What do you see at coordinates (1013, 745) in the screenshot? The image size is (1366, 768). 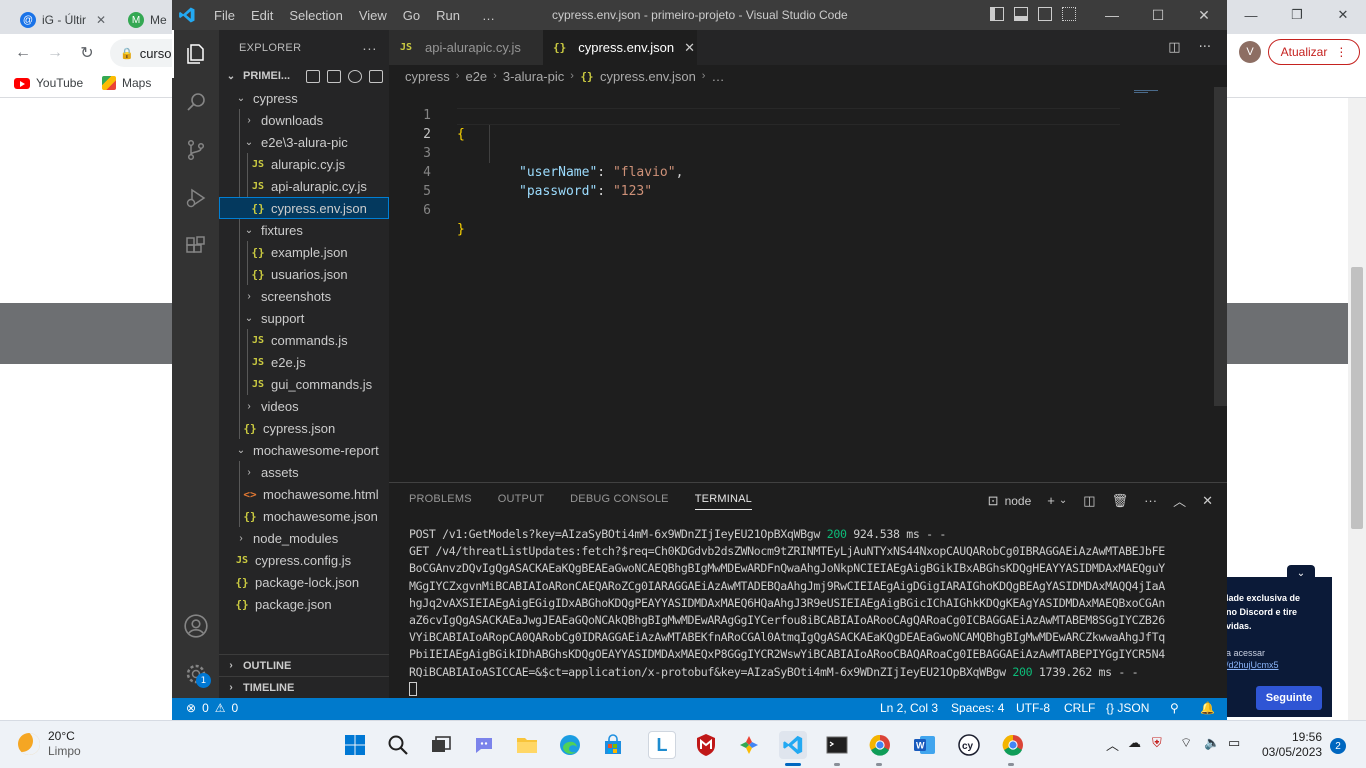 I see `chrome-alt-icon` at bounding box center [1013, 745].